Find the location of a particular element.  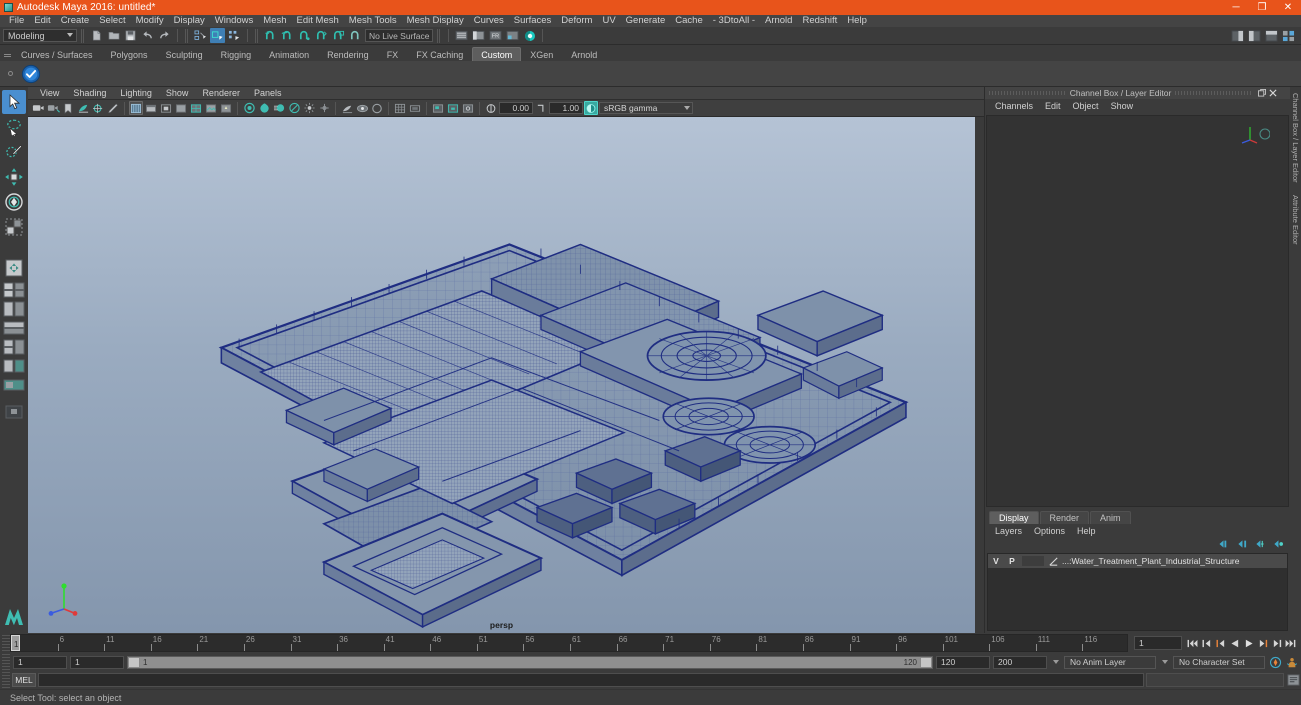

shelf-tab-fx: FX is located at coordinates (393, 54).